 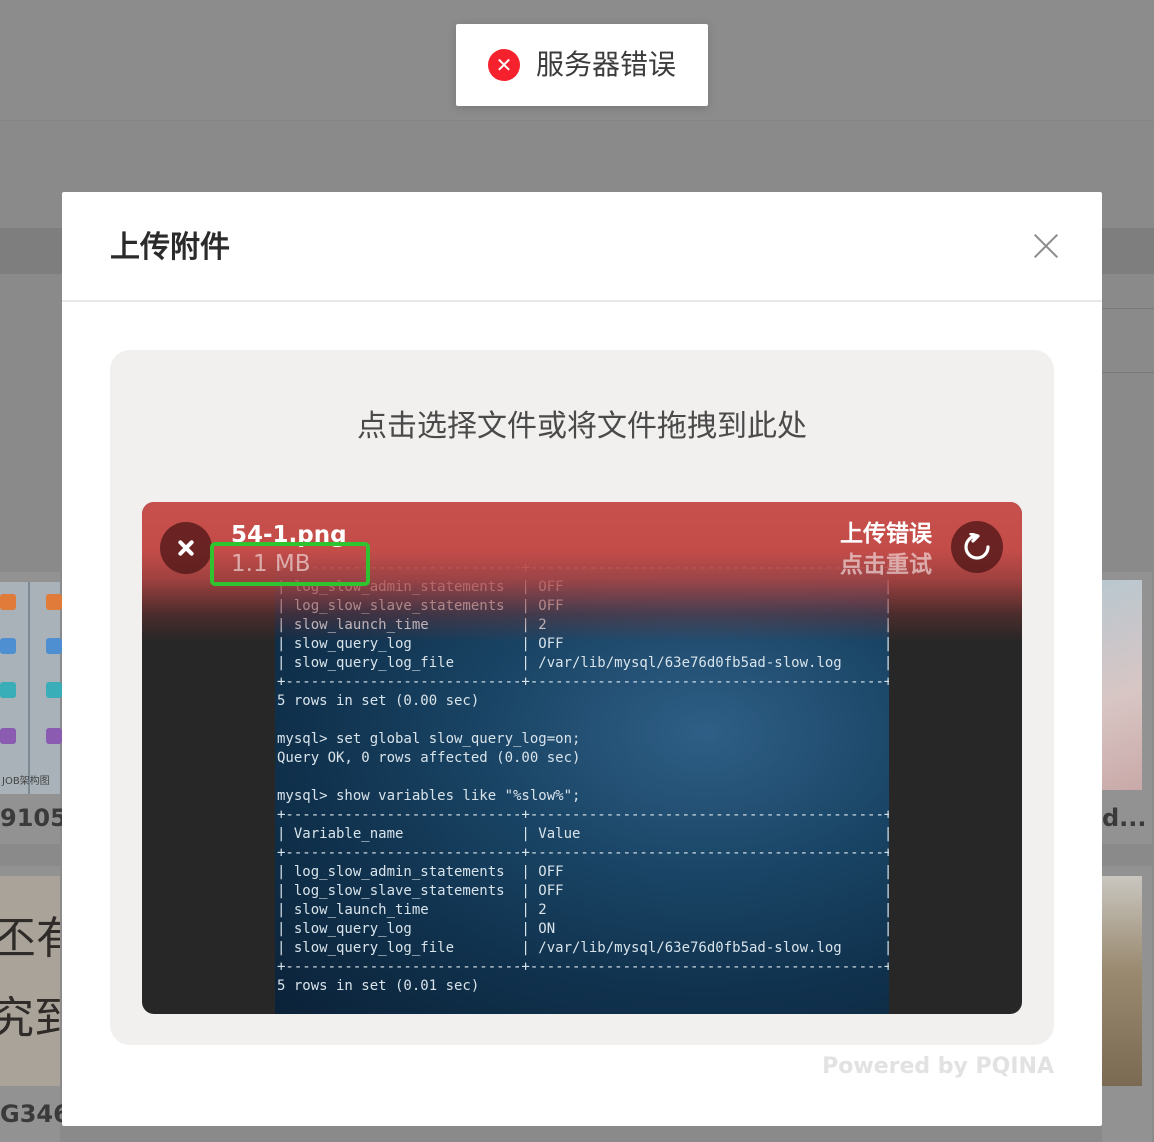 I want to click on upload-status: 上传错误, so click(x=886, y=534).